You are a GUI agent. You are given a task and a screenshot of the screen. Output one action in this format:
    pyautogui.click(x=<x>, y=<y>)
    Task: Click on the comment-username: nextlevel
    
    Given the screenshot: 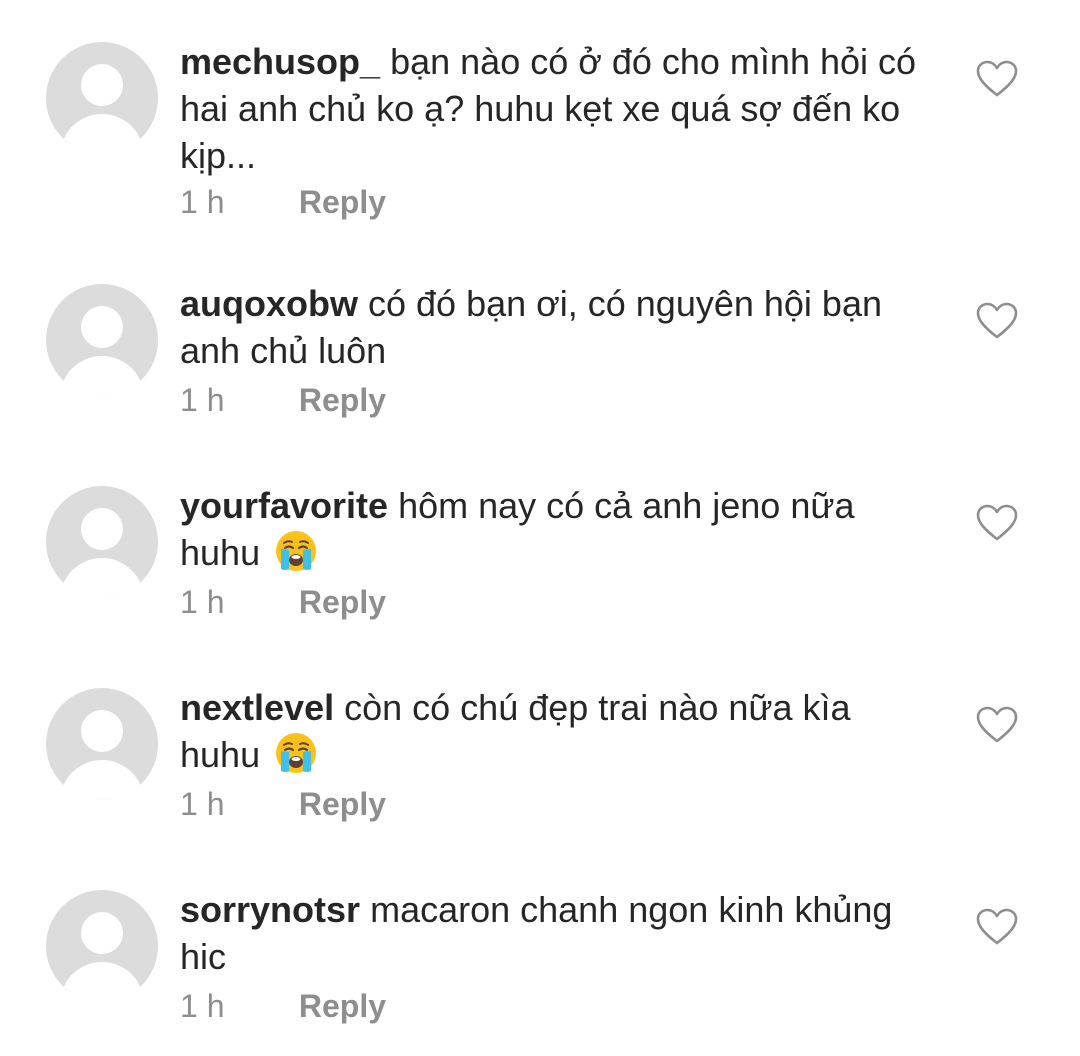 What is the action you would take?
    pyautogui.click(x=257, y=707)
    